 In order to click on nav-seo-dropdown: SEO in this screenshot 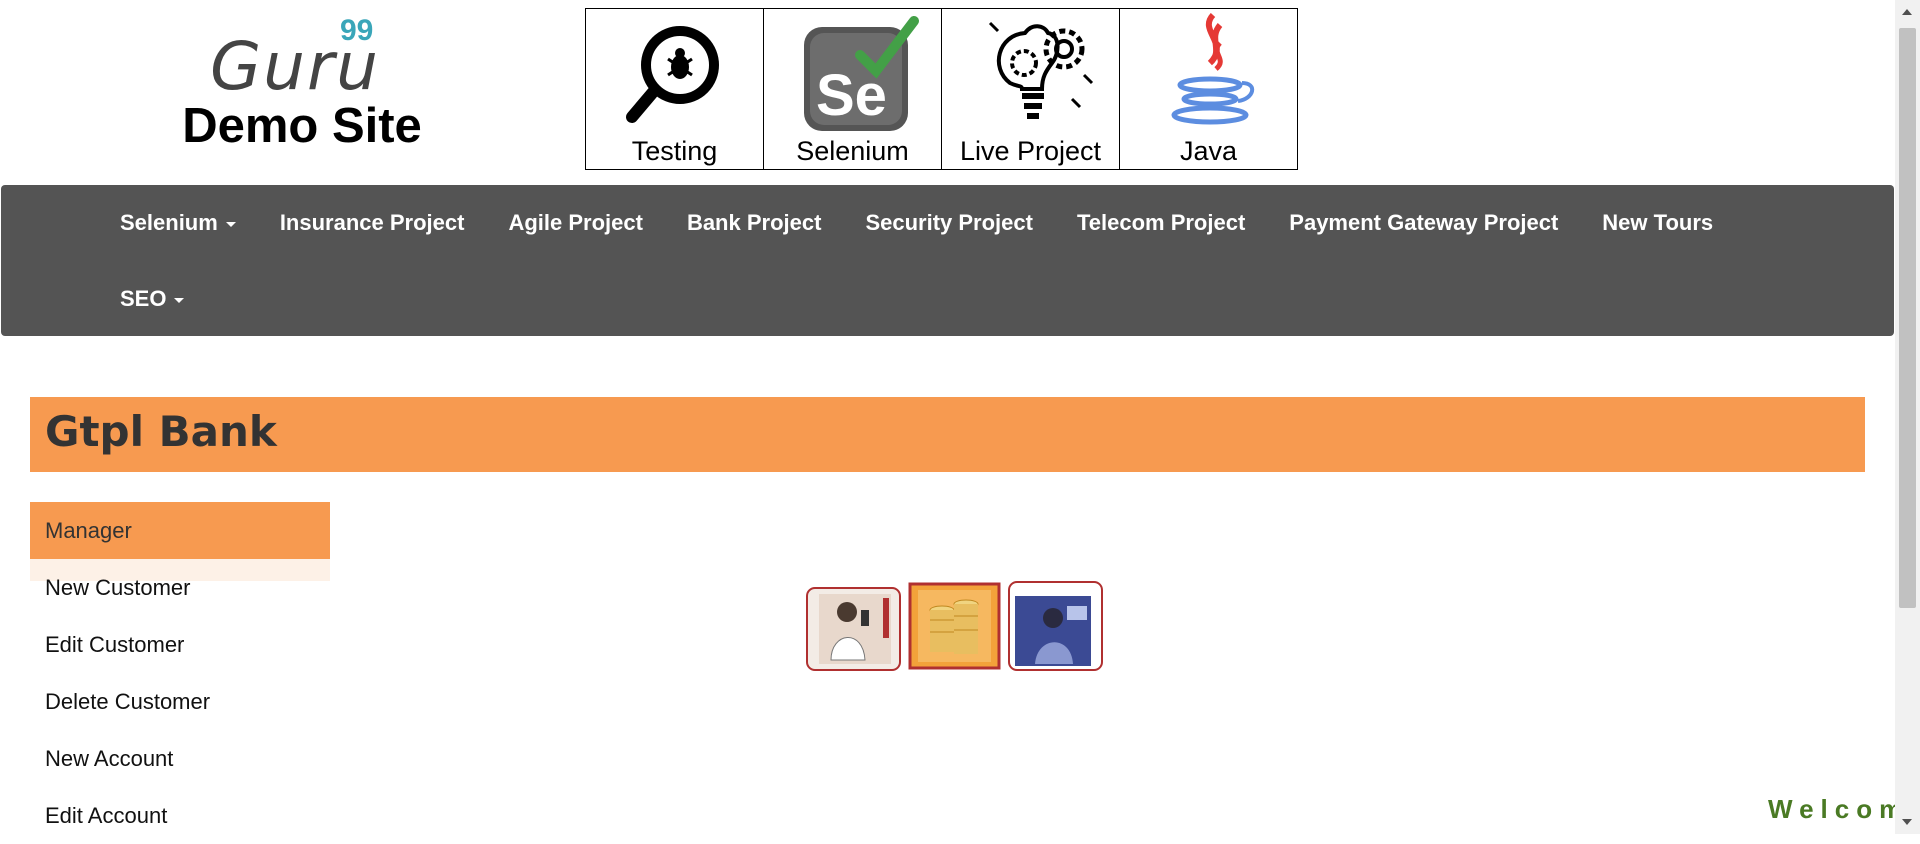, I will do `click(152, 299)`.